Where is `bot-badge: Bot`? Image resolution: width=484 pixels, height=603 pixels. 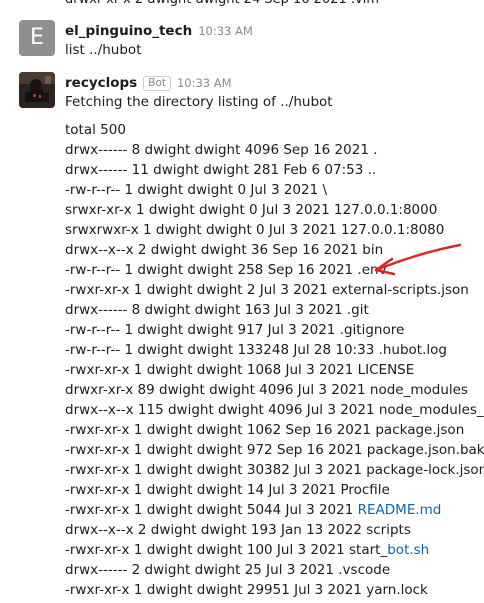 bot-badge: Bot is located at coordinates (157, 83).